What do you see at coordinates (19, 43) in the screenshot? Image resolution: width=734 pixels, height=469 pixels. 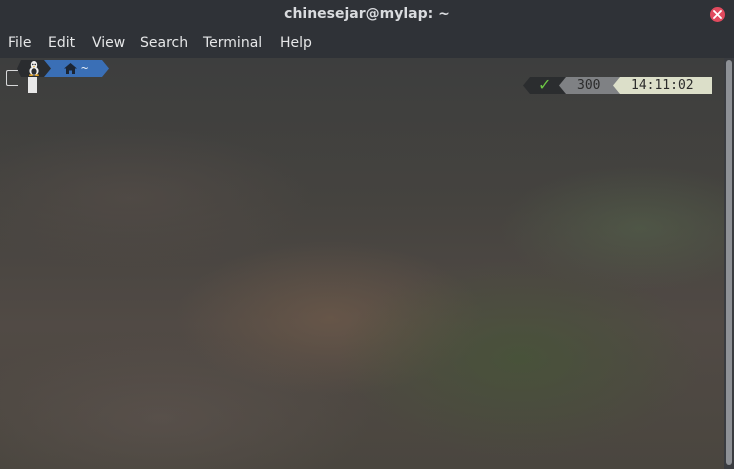 I see `menu-file: File` at bounding box center [19, 43].